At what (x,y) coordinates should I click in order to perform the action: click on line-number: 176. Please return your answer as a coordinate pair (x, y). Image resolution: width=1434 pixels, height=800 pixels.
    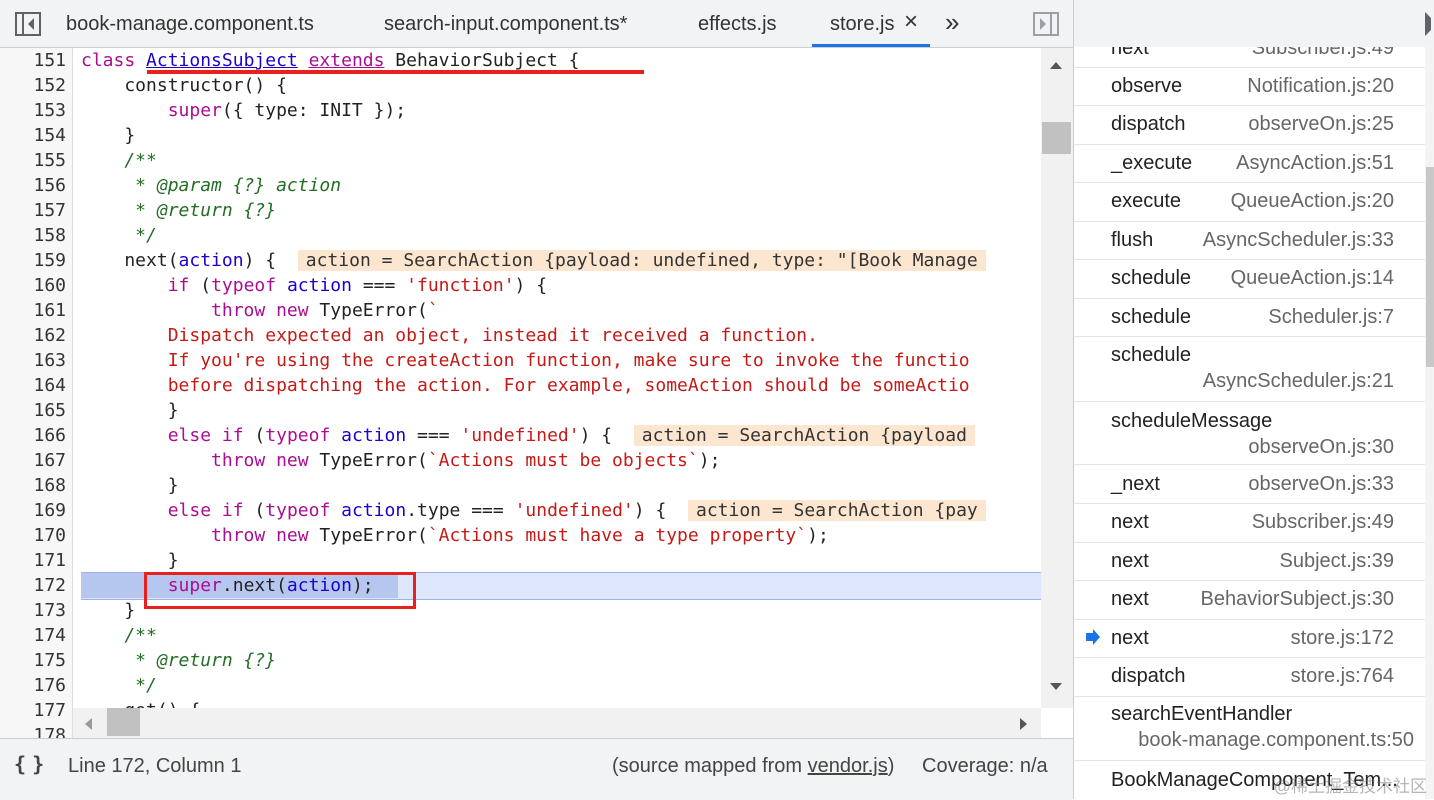
    Looking at the image, I should click on (49, 685).